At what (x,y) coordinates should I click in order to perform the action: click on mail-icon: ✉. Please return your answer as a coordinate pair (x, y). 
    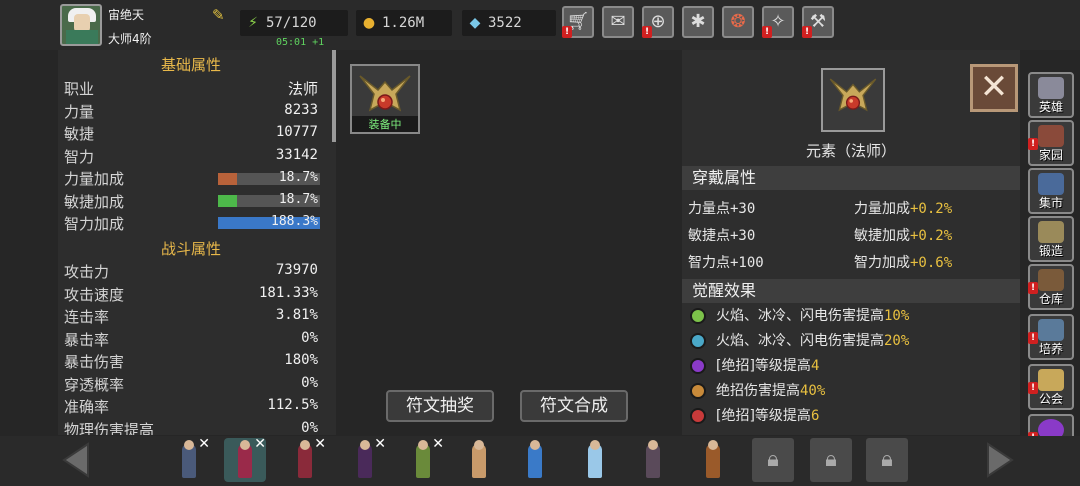
    Looking at the image, I should click on (618, 21).